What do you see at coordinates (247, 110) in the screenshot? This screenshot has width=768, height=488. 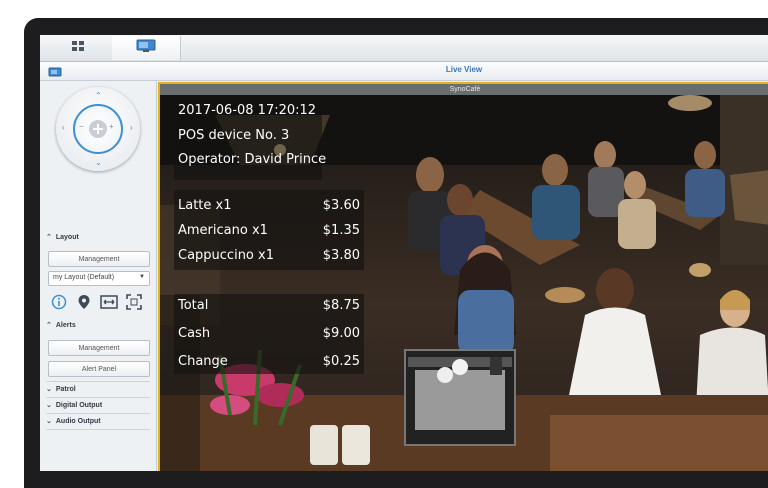 I see `pos-timestamp: 2017-06-08 17:20:12` at bounding box center [247, 110].